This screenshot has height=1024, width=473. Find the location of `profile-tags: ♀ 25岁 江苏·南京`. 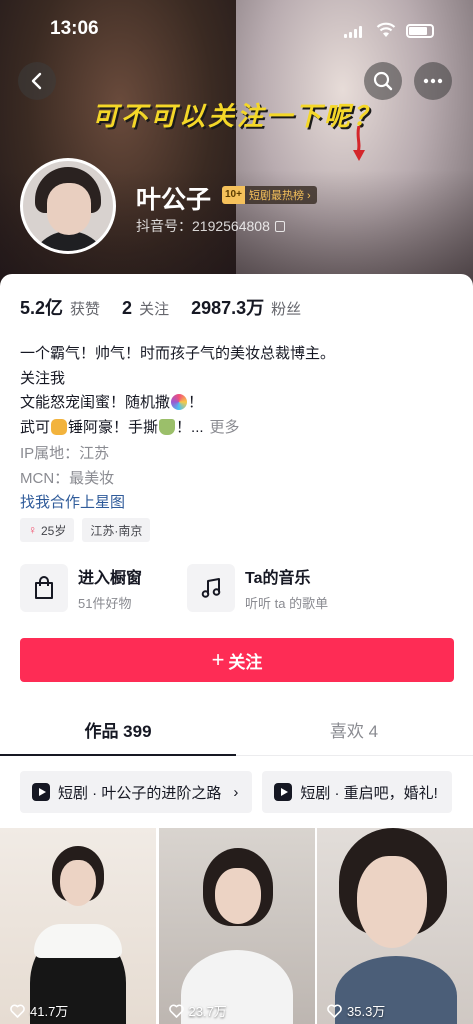

profile-tags: ♀ 25岁 江苏·南京 is located at coordinates (89, 530).